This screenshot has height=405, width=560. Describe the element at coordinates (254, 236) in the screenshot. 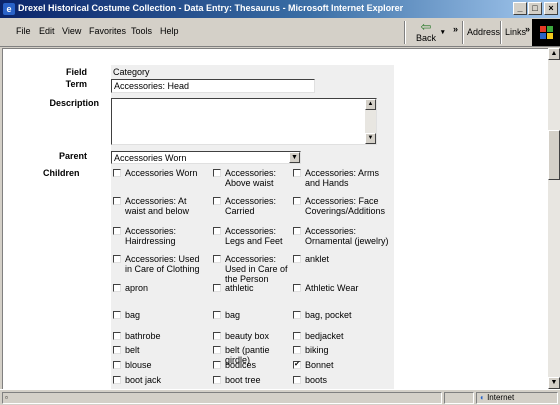

I see `checkbox-label: Accessories: Legs and Feet` at that location.